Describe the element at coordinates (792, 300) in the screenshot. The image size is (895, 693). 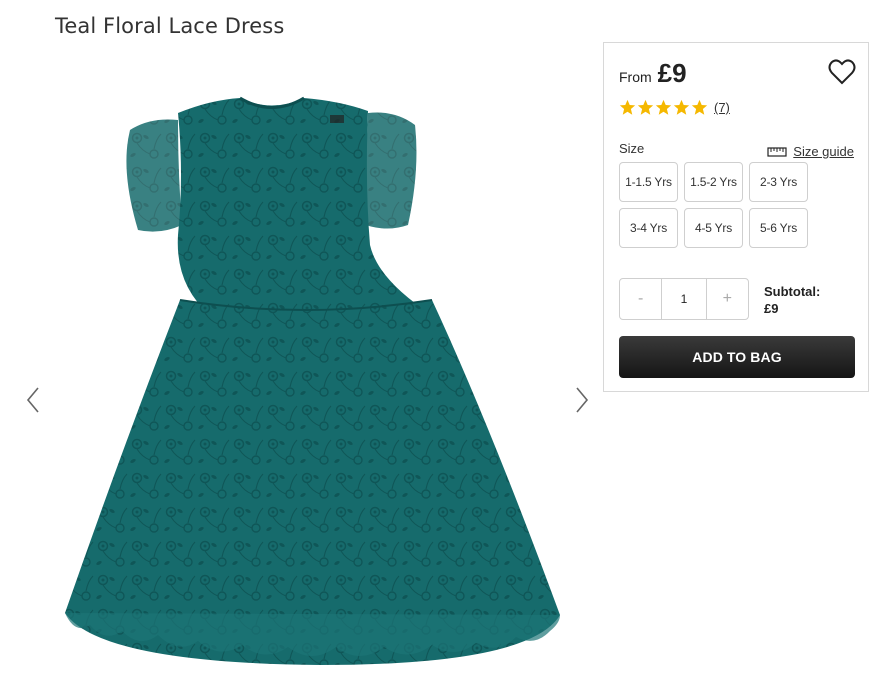
I see `subtotal: Subtotal: £9` at that location.